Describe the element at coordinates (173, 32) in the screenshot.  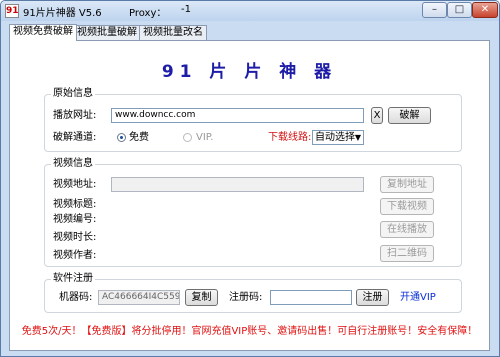
I see `tab-batch-rename: 视频批量改名` at that location.